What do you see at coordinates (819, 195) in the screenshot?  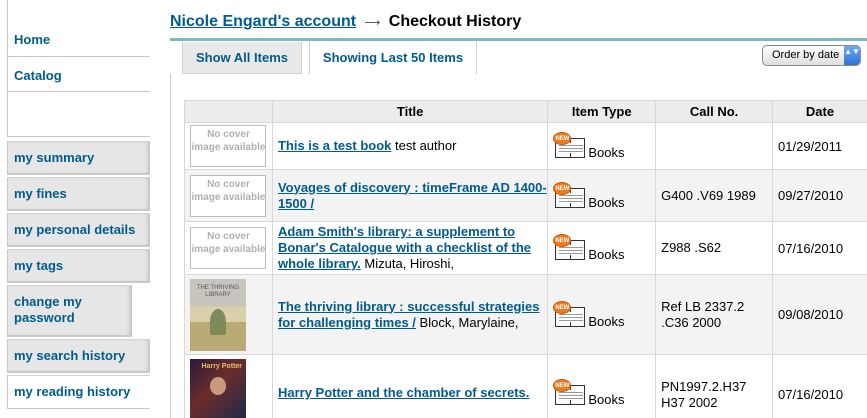 I see `date-cell: 09/27/2010` at bounding box center [819, 195].